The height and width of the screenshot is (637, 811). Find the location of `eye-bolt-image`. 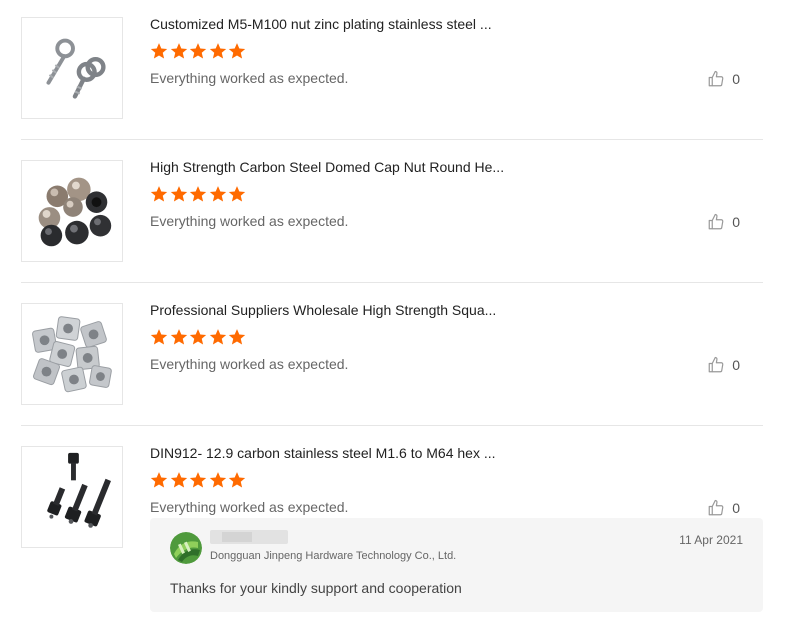

eye-bolt-image is located at coordinates (72, 68).